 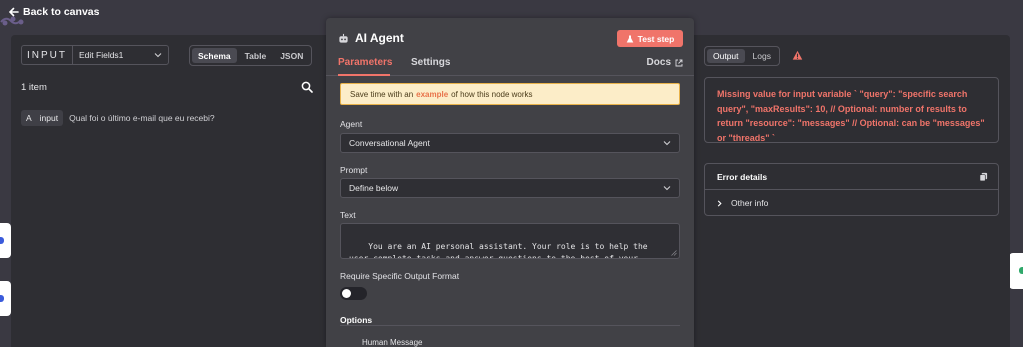 What do you see at coordinates (719, 203) in the screenshot?
I see `chevron-right-icon` at bounding box center [719, 203].